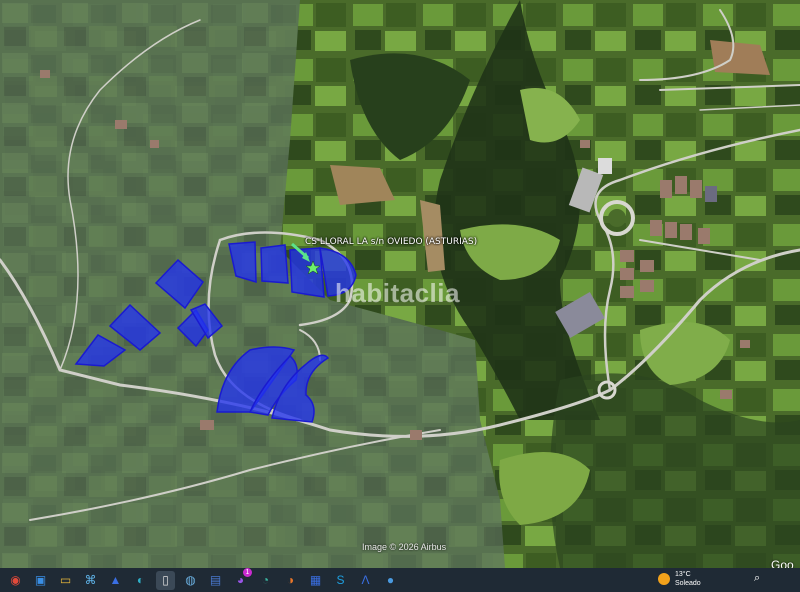  I want to click on chrome-icon: ◉, so click(15, 580).